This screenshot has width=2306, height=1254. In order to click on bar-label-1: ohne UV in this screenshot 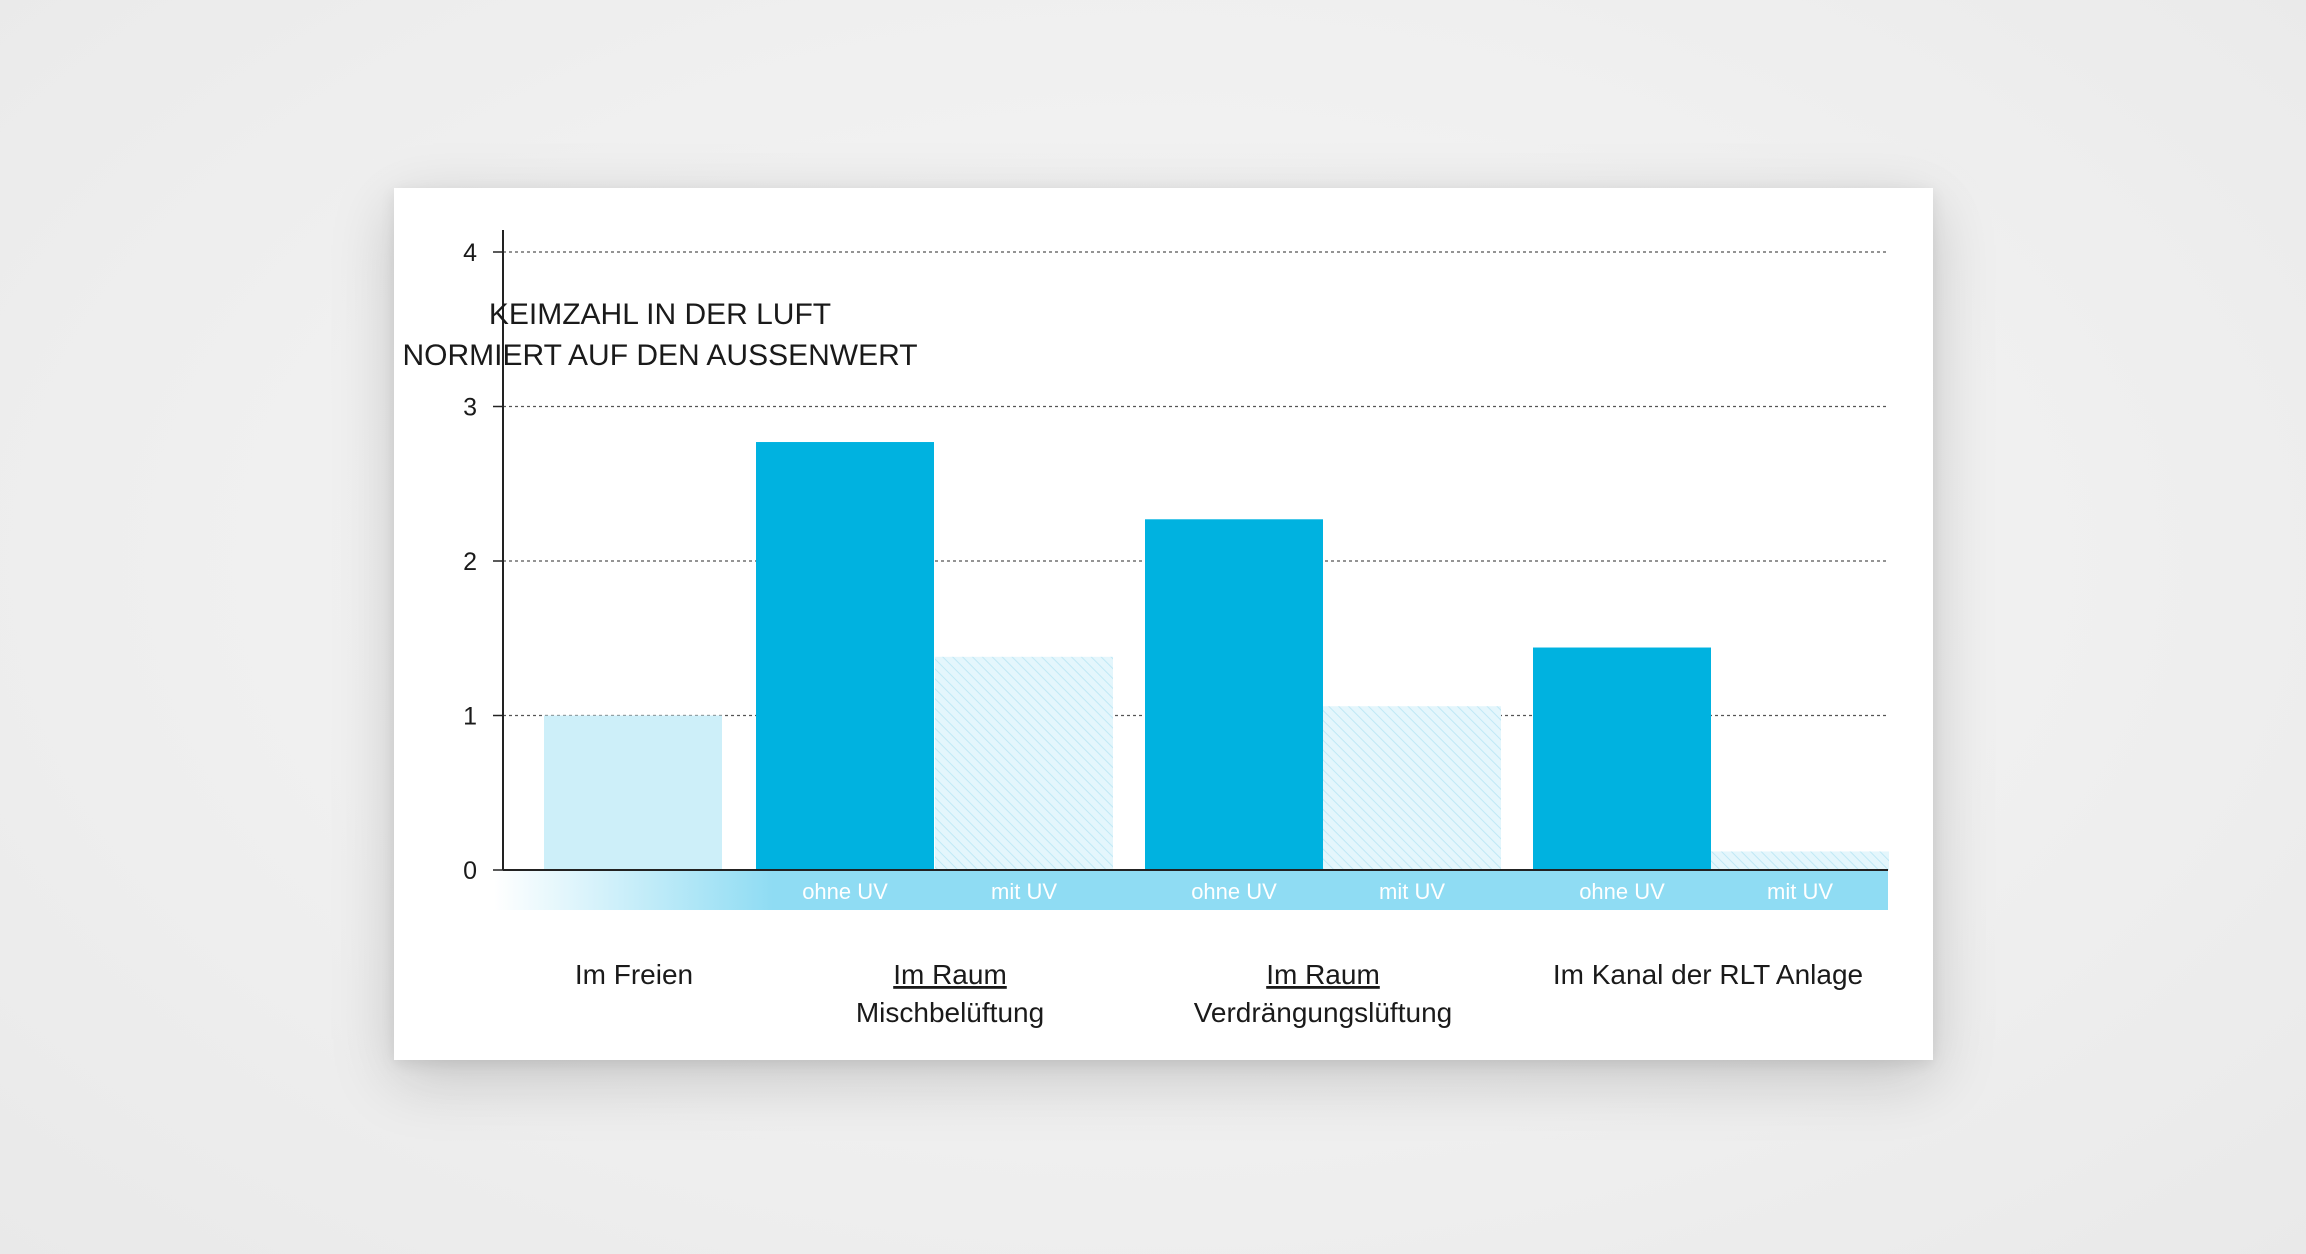, I will do `click(845, 891)`.